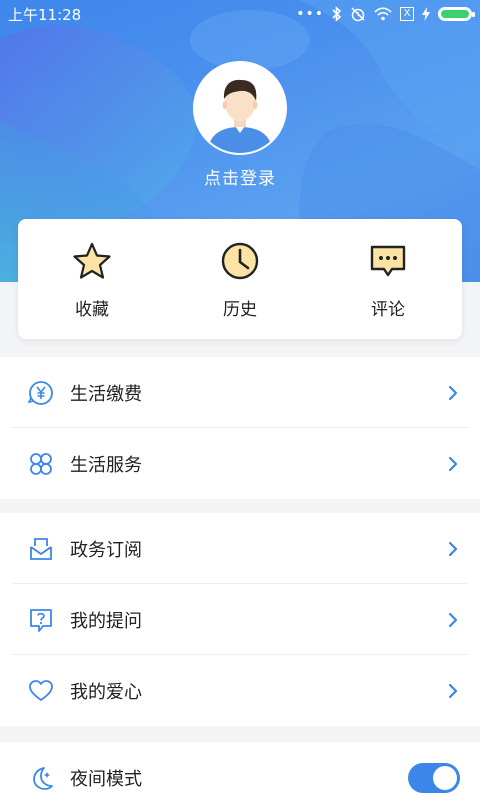  Describe the element at coordinates (240, 261) in the screenshot. I see `clock-icon` at that location.